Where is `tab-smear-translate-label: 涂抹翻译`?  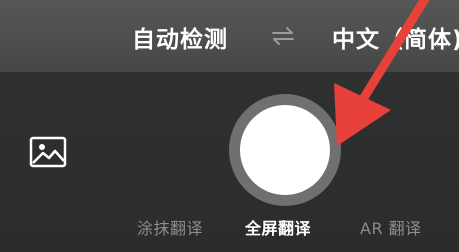 tab-smear-translate-label: 涂抹翻译 is located at coordinates (170, 228).